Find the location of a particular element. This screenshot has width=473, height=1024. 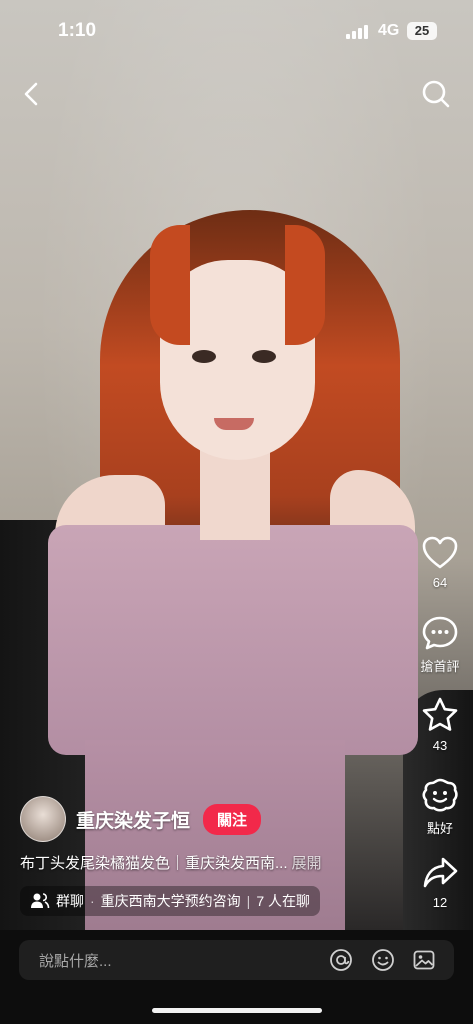

author-name: 重庆染发子恒 is located at coordinates (133, 819).